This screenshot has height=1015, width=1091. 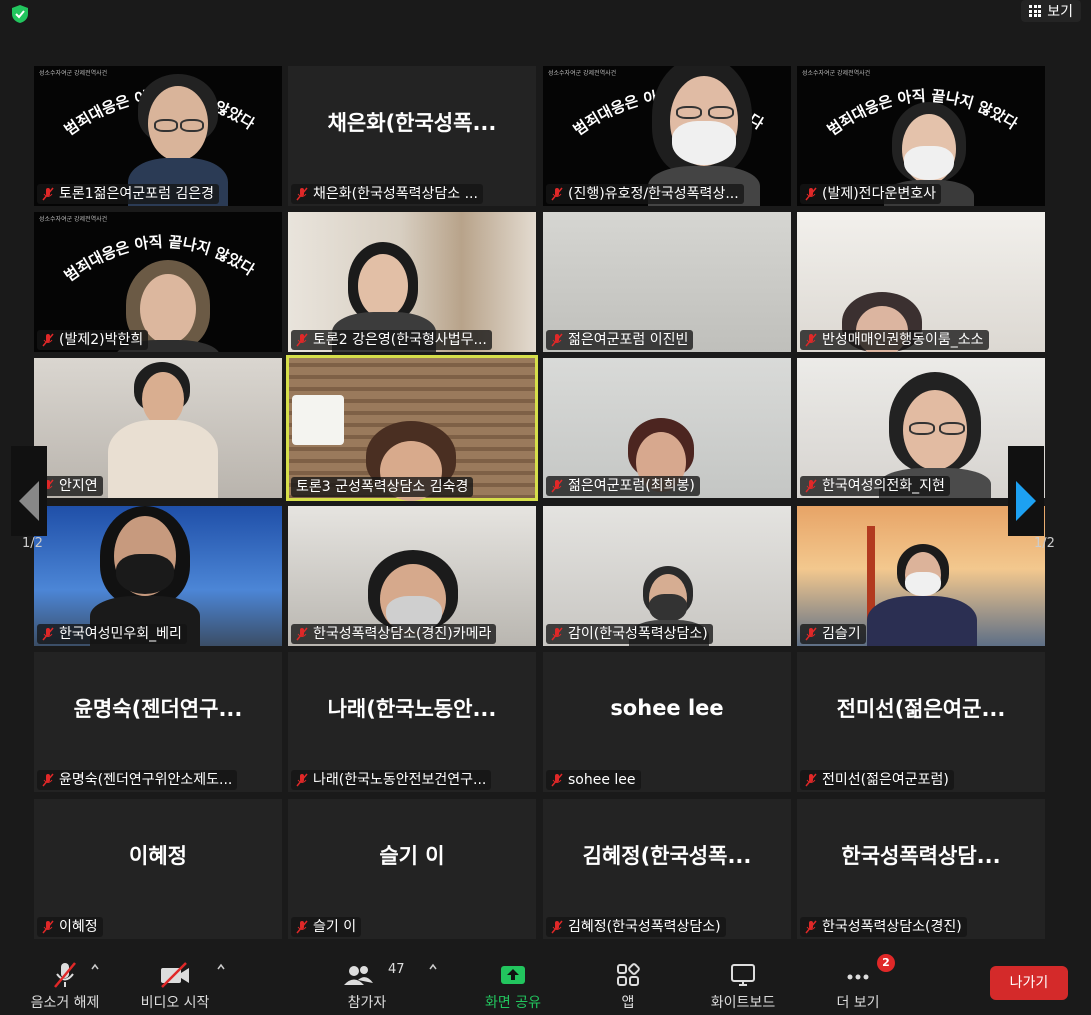 I want to click on participant-name-label: 한국성폭력상담소(경진), so click(x=883, y=927).